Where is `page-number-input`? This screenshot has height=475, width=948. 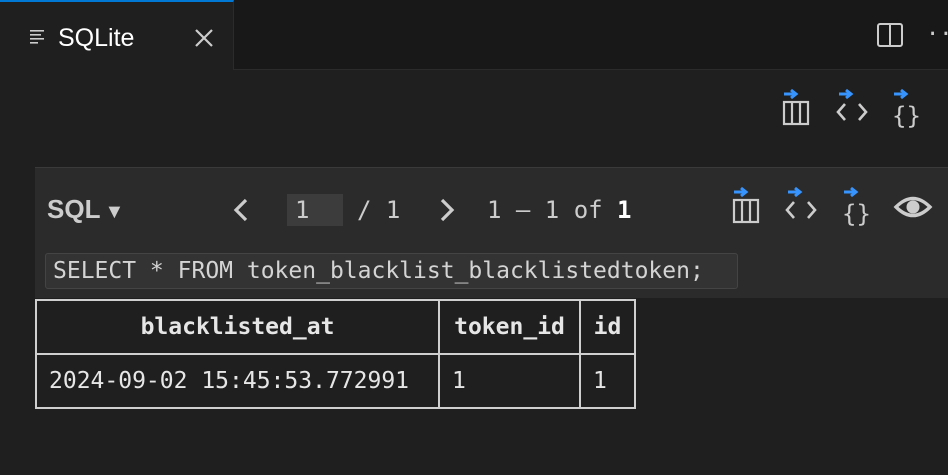 page-number-input is located at coordinates (315, 210).